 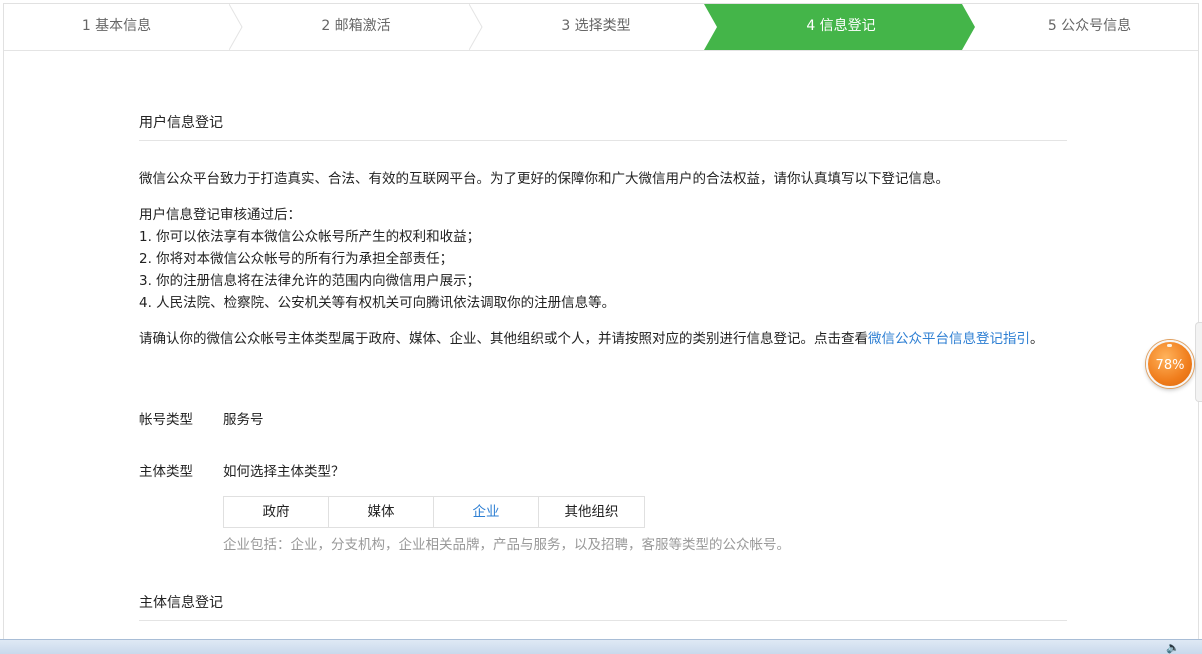 What do you see at coordinates (591, 512) in the screenshot?
I see `subject-tab-other-org: 其他组织` at bounding box center [591, 512].